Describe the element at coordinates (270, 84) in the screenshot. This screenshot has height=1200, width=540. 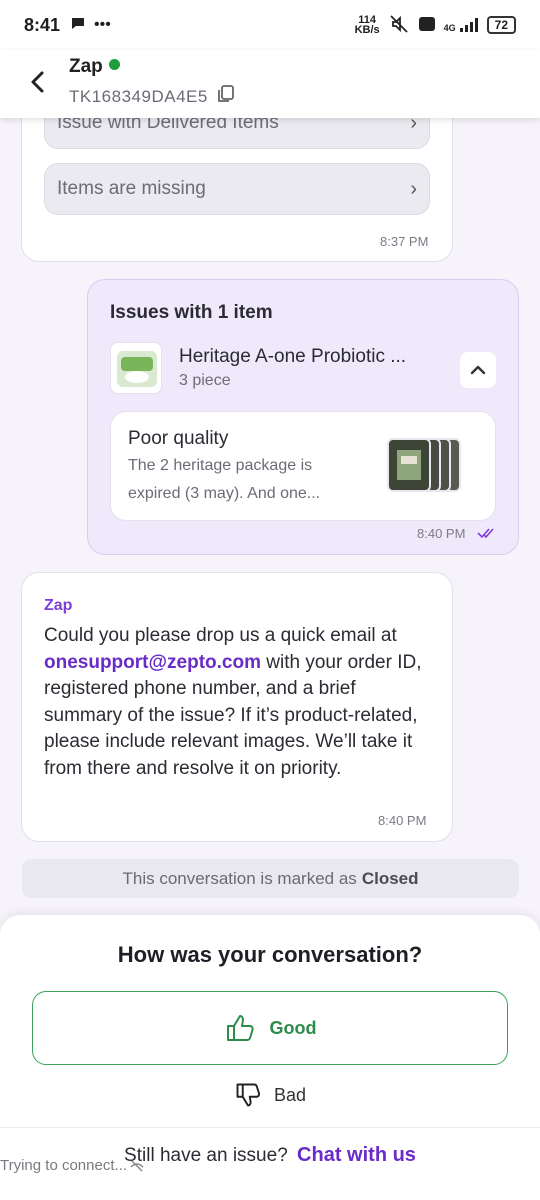
I see `chat-header: Zap TK168349DA4E5` at that location.